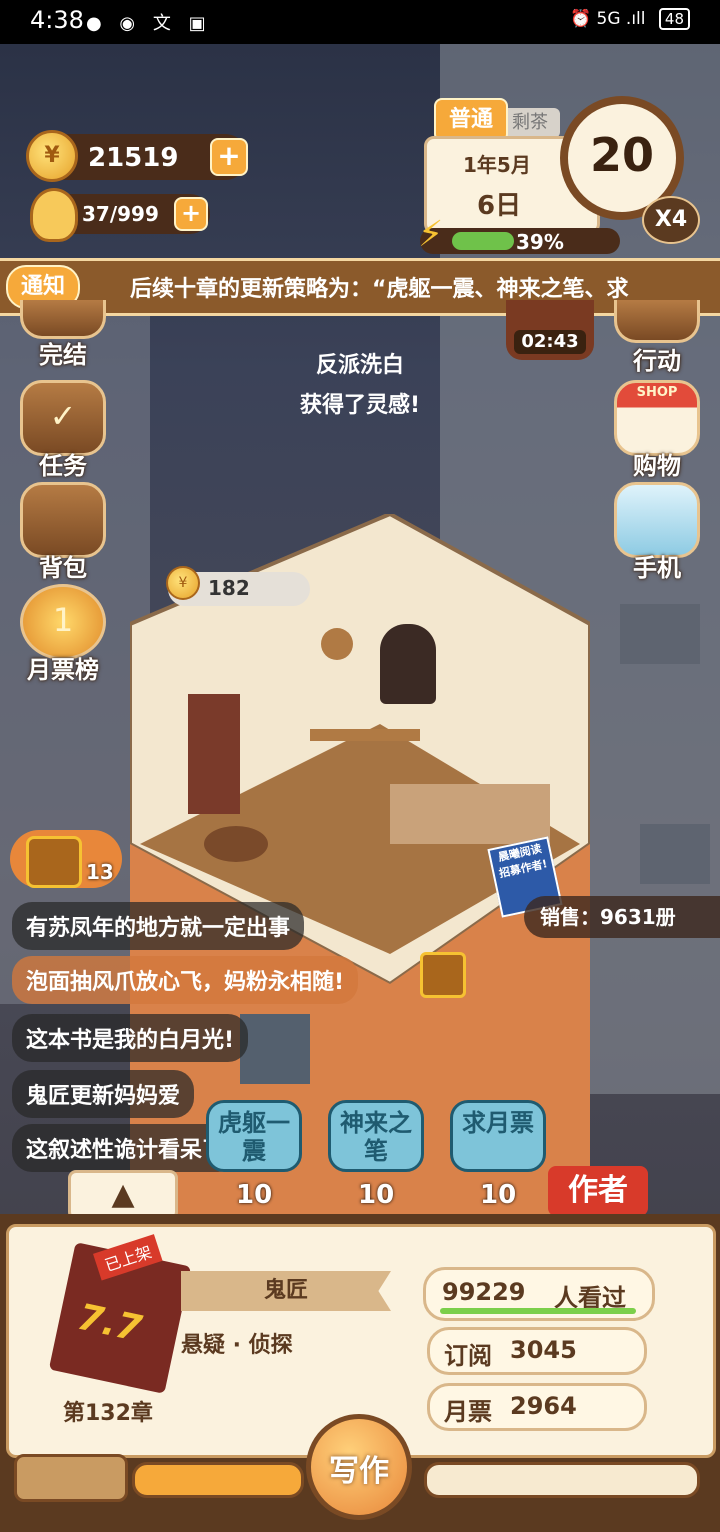 The width and height of the screenshot is (720, 1532). I want to click on coin-counter: ¥ 21519 +, so click(137, 156).